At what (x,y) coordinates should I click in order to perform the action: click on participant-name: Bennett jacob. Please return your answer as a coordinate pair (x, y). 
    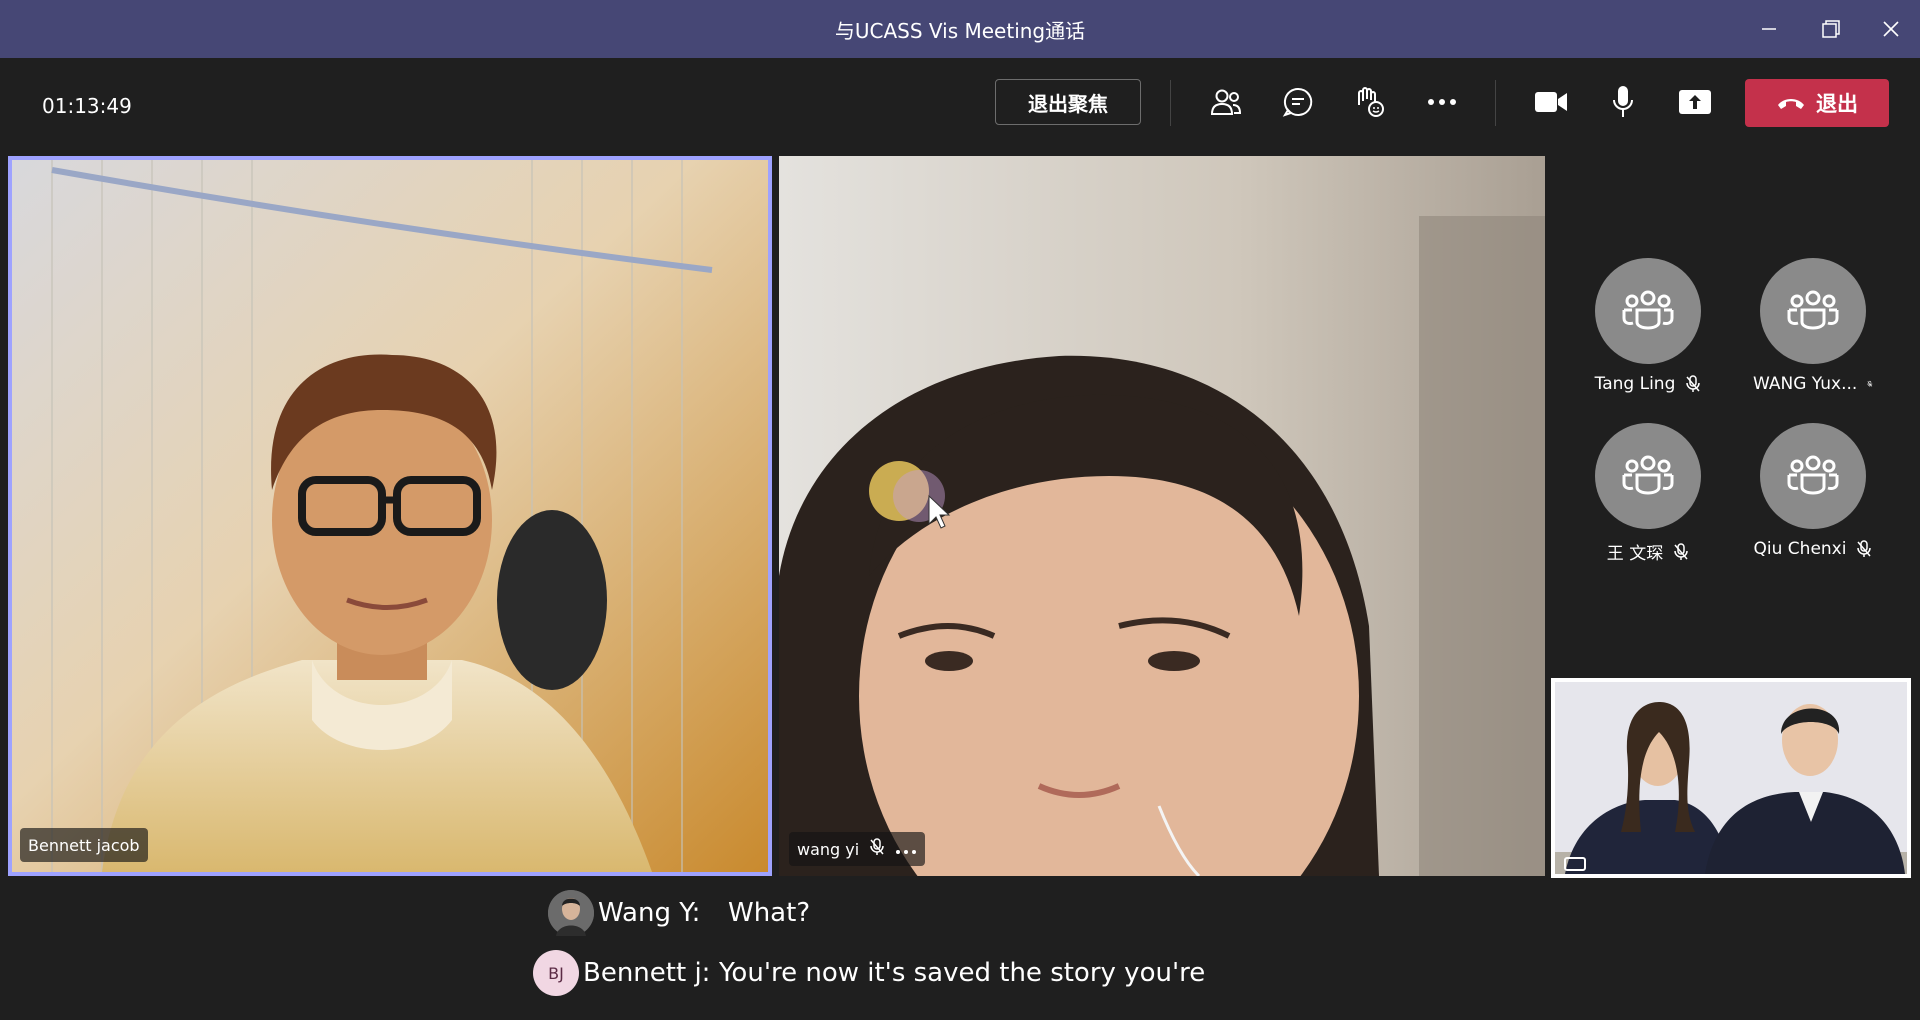
    Looking at the image, I should click on (84, 845).